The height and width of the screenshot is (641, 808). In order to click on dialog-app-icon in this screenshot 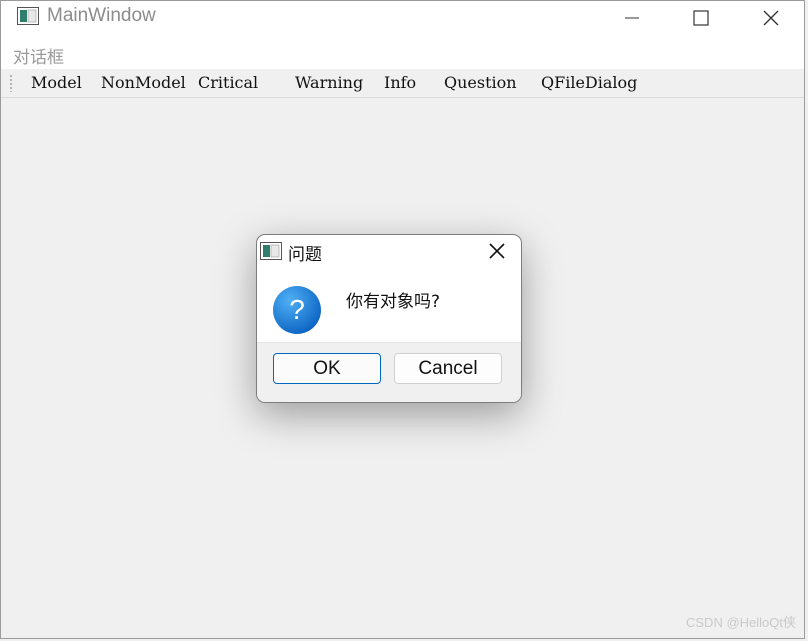, I will do `click(271, 251)`.